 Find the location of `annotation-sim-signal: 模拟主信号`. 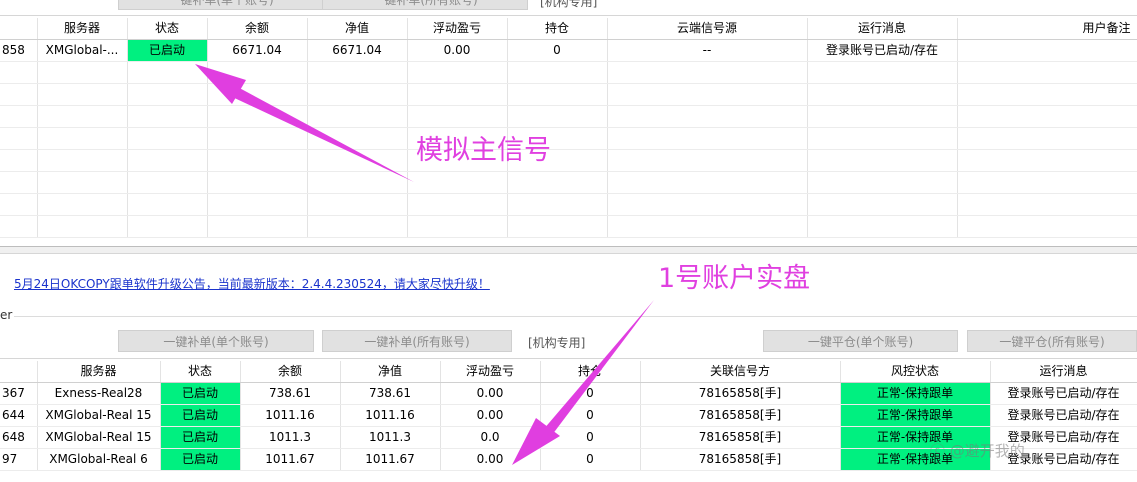

annotation-sim-signal: 模拟主信号 is located at coordinates (483, 150).